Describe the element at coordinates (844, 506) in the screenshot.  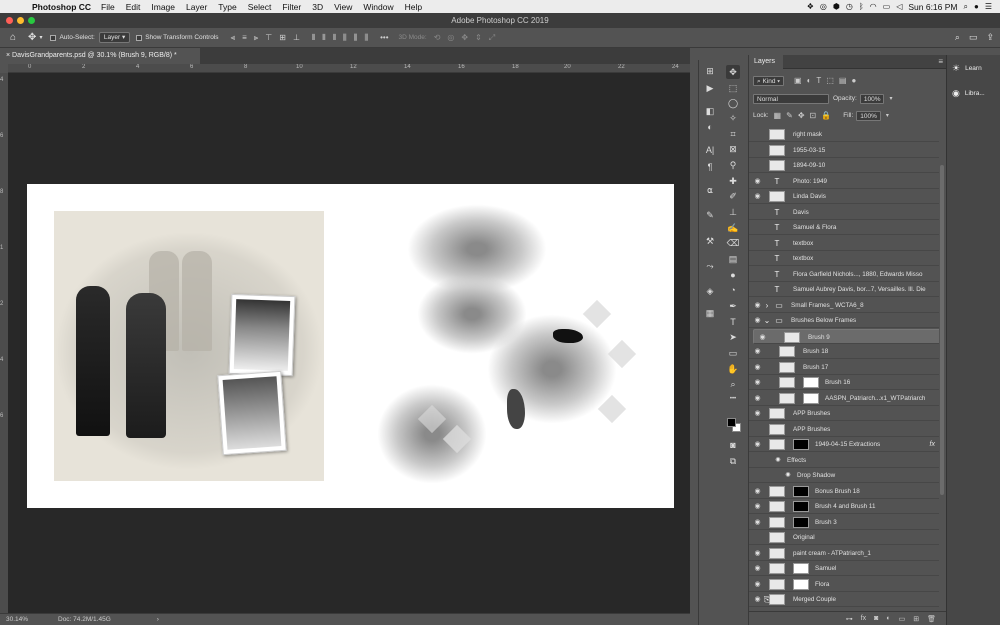
I see `layer-row: ◉ Brush 4 and Brush 11` at that location.